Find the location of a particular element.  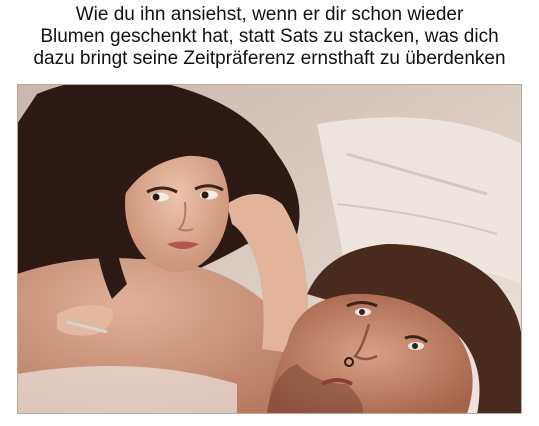

man-eye-right is located at coordinates (415, 346).